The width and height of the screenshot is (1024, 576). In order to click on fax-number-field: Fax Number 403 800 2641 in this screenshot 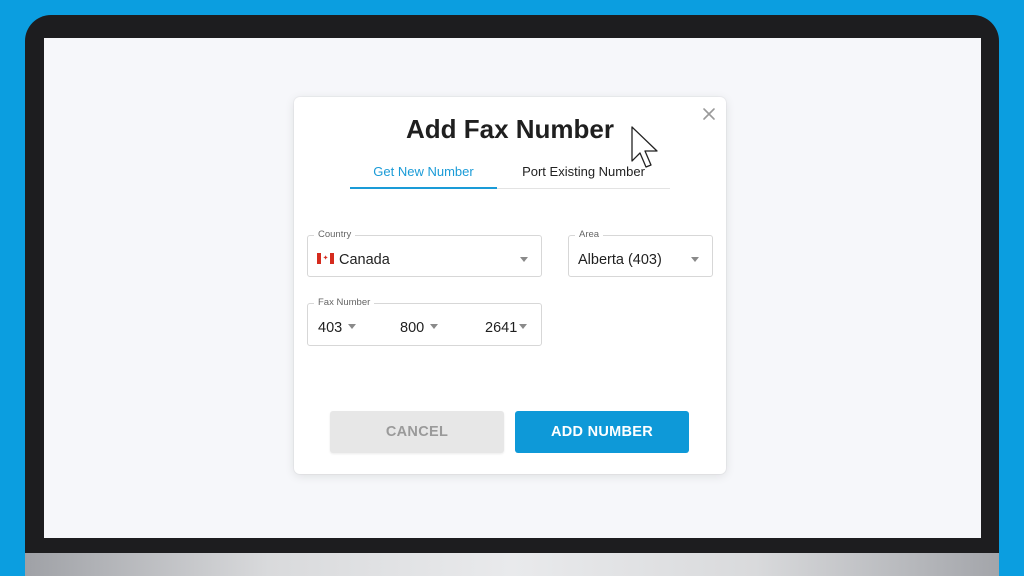, I will do `click(424, 321)`.